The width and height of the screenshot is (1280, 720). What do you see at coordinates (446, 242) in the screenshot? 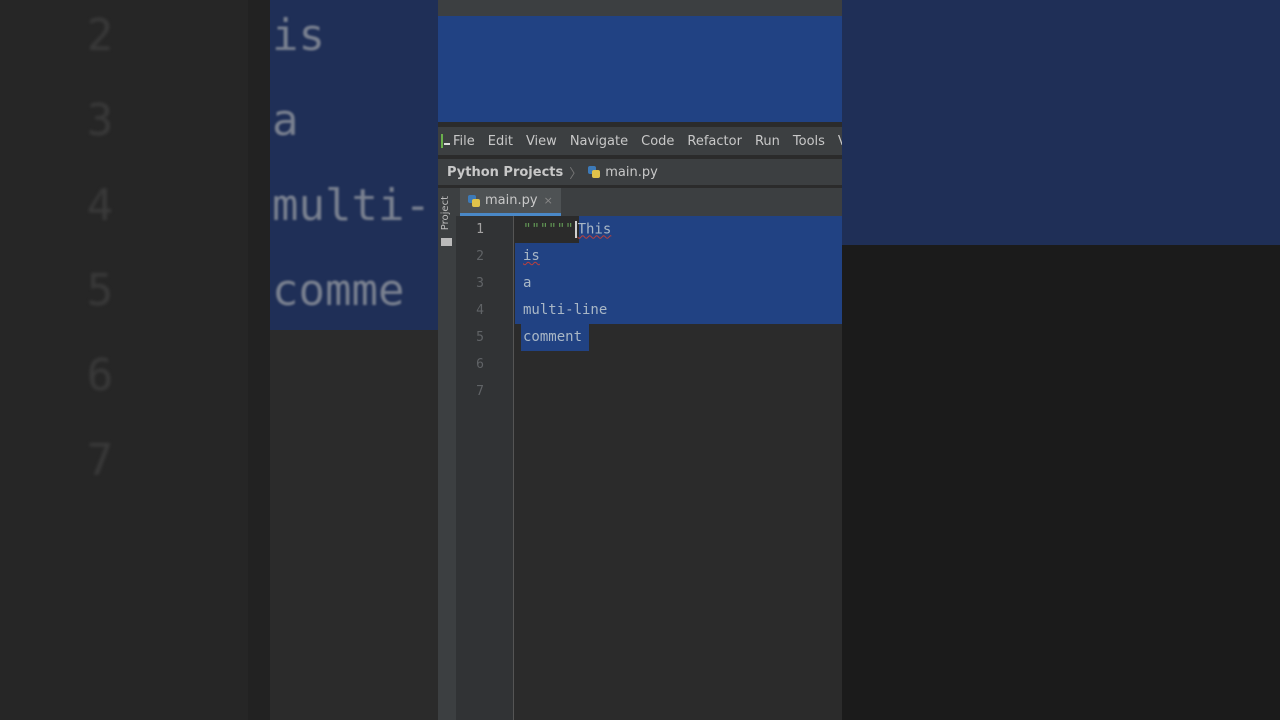
I see `folder-icon` at bounding box center [446, 242].